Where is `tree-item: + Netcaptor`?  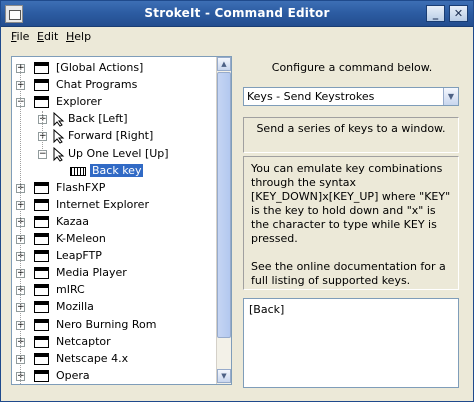
tree-item: + Netcaptor is located at coordinates (114, 342).